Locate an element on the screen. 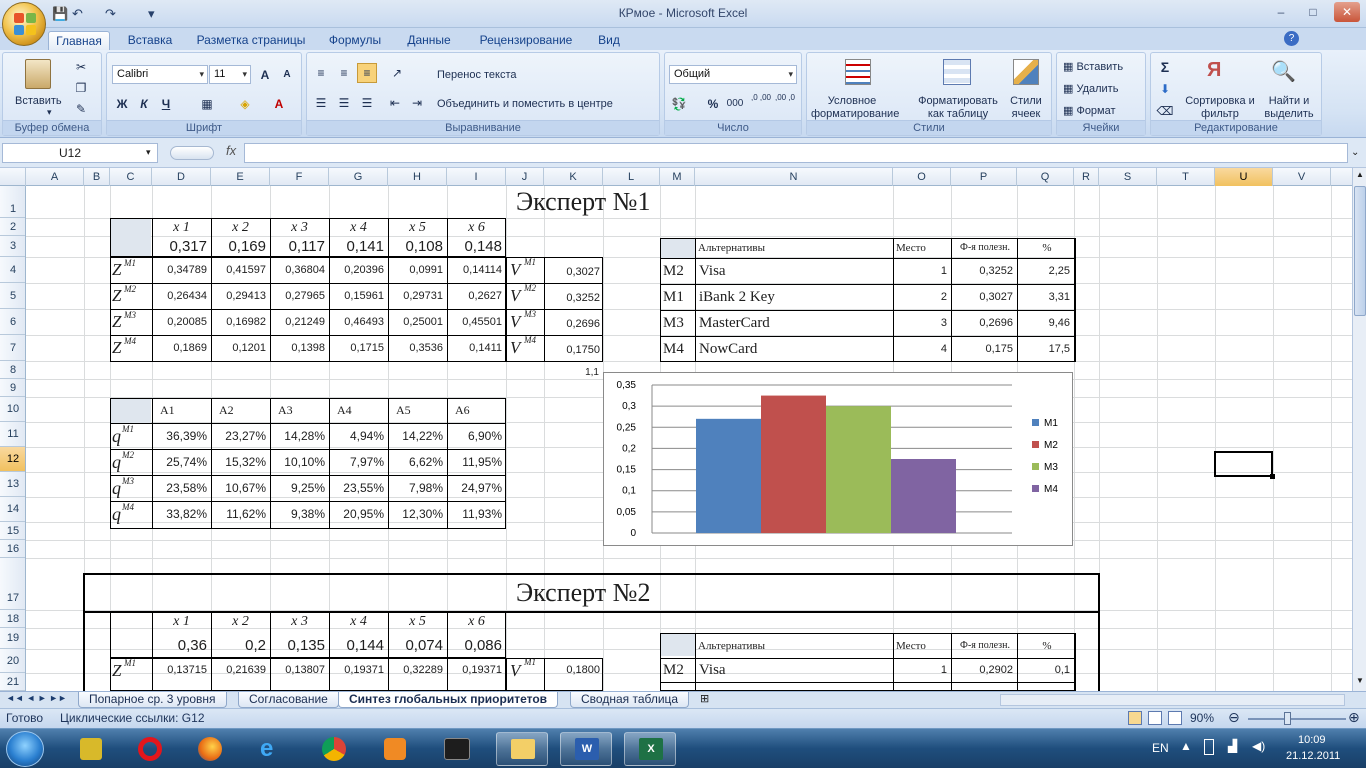 This screenshot has width=1366, height=768. scroll-up-icon: ▲ is located at coordinates (1360, 174).